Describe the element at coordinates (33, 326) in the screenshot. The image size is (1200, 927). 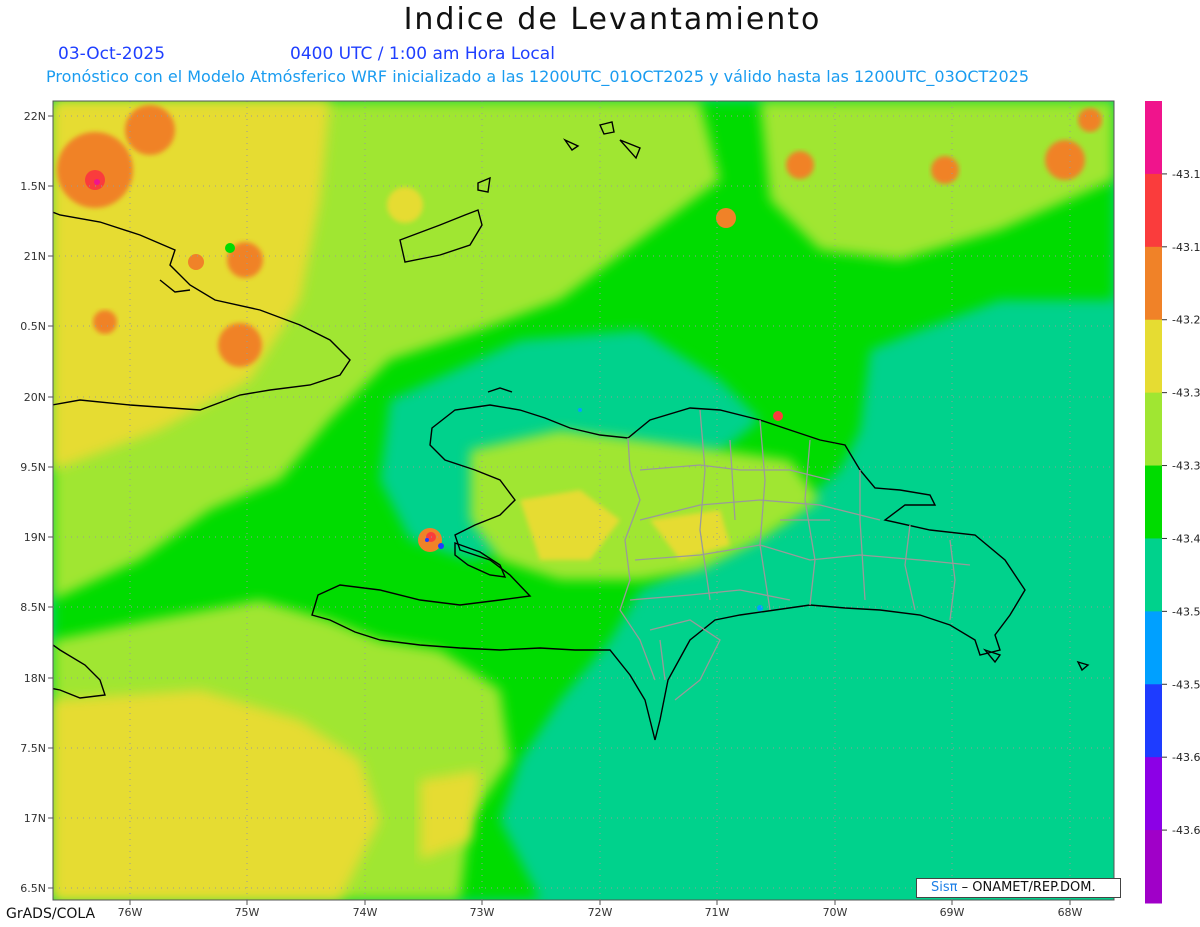
I see `lat-label: 0.5N` at that location.